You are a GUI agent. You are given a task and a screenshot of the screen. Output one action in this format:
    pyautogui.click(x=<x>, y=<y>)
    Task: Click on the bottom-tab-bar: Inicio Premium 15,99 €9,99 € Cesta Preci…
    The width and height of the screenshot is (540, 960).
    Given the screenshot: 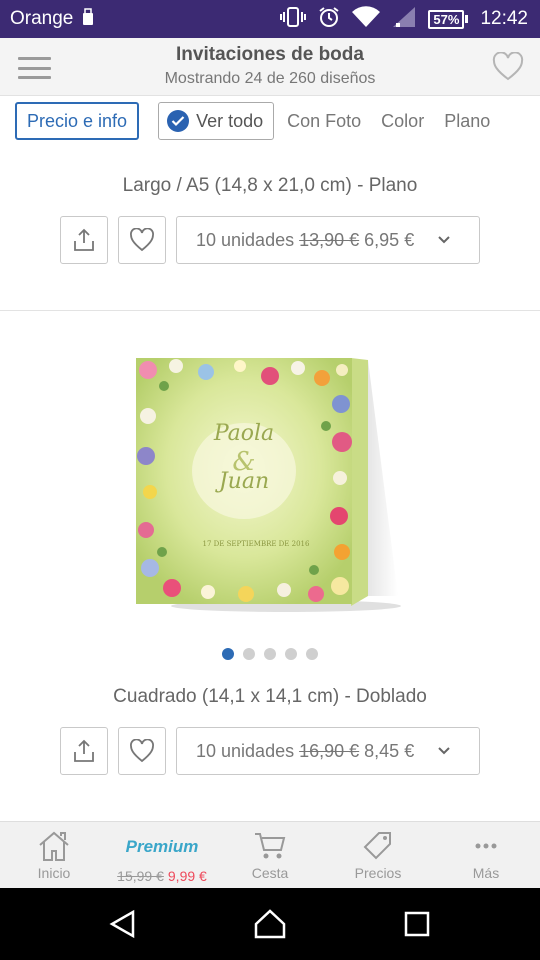 What is the action you would take?
    pyautogui.click(x=270, y=854)
    